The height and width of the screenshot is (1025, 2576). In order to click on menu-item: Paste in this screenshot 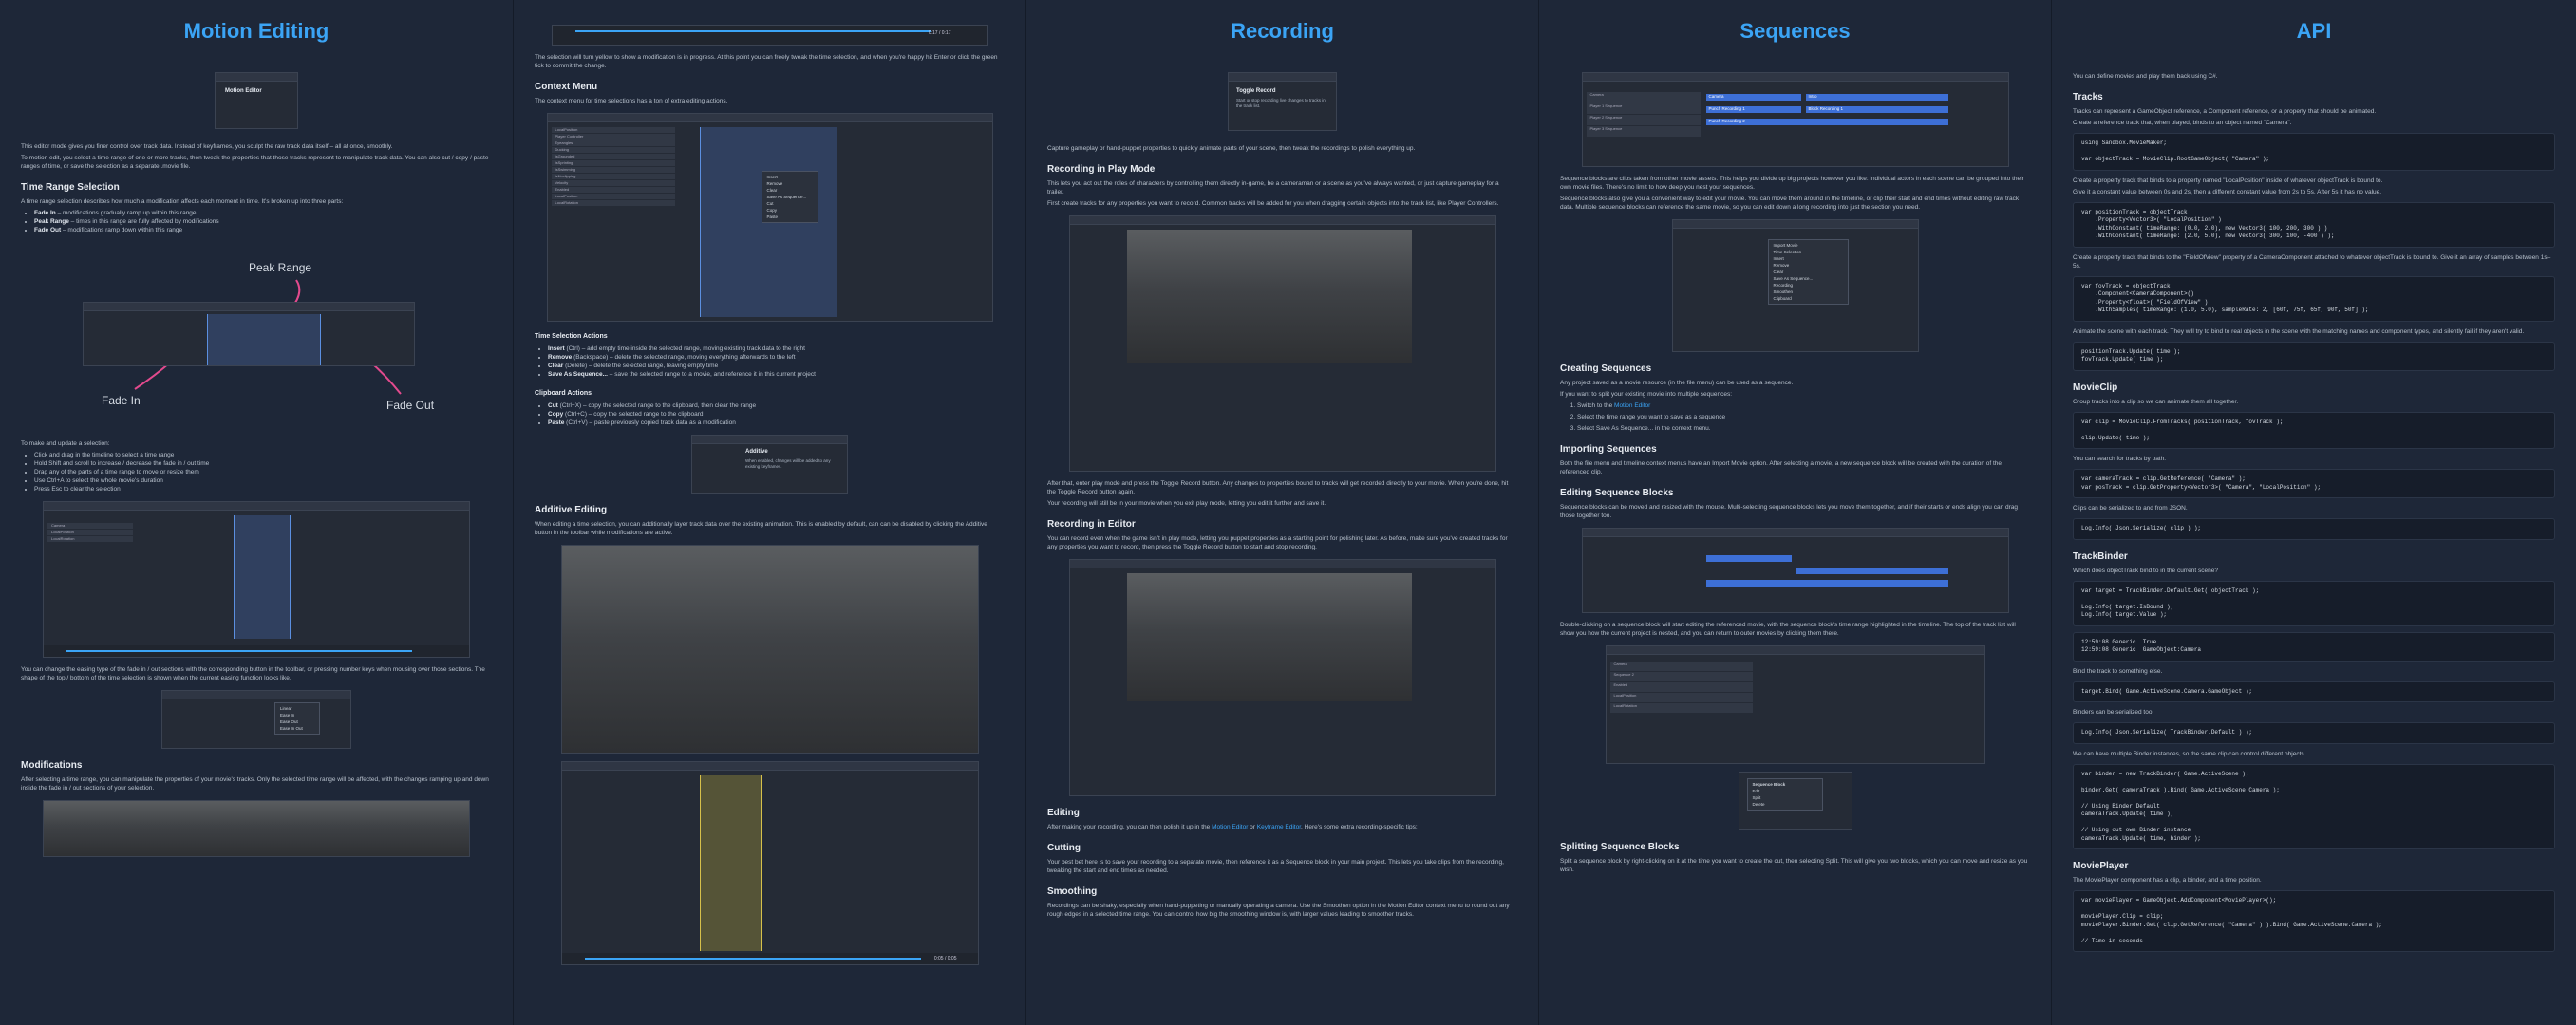, I will do `click(790, 217)`.